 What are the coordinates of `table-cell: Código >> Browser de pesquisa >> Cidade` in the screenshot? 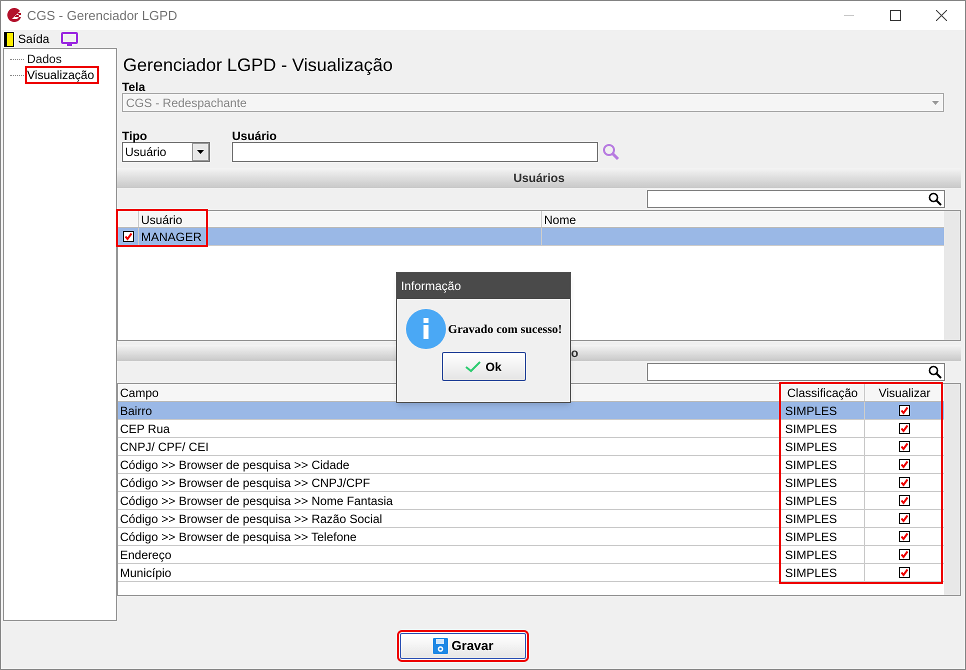 It's located at (449, 464).